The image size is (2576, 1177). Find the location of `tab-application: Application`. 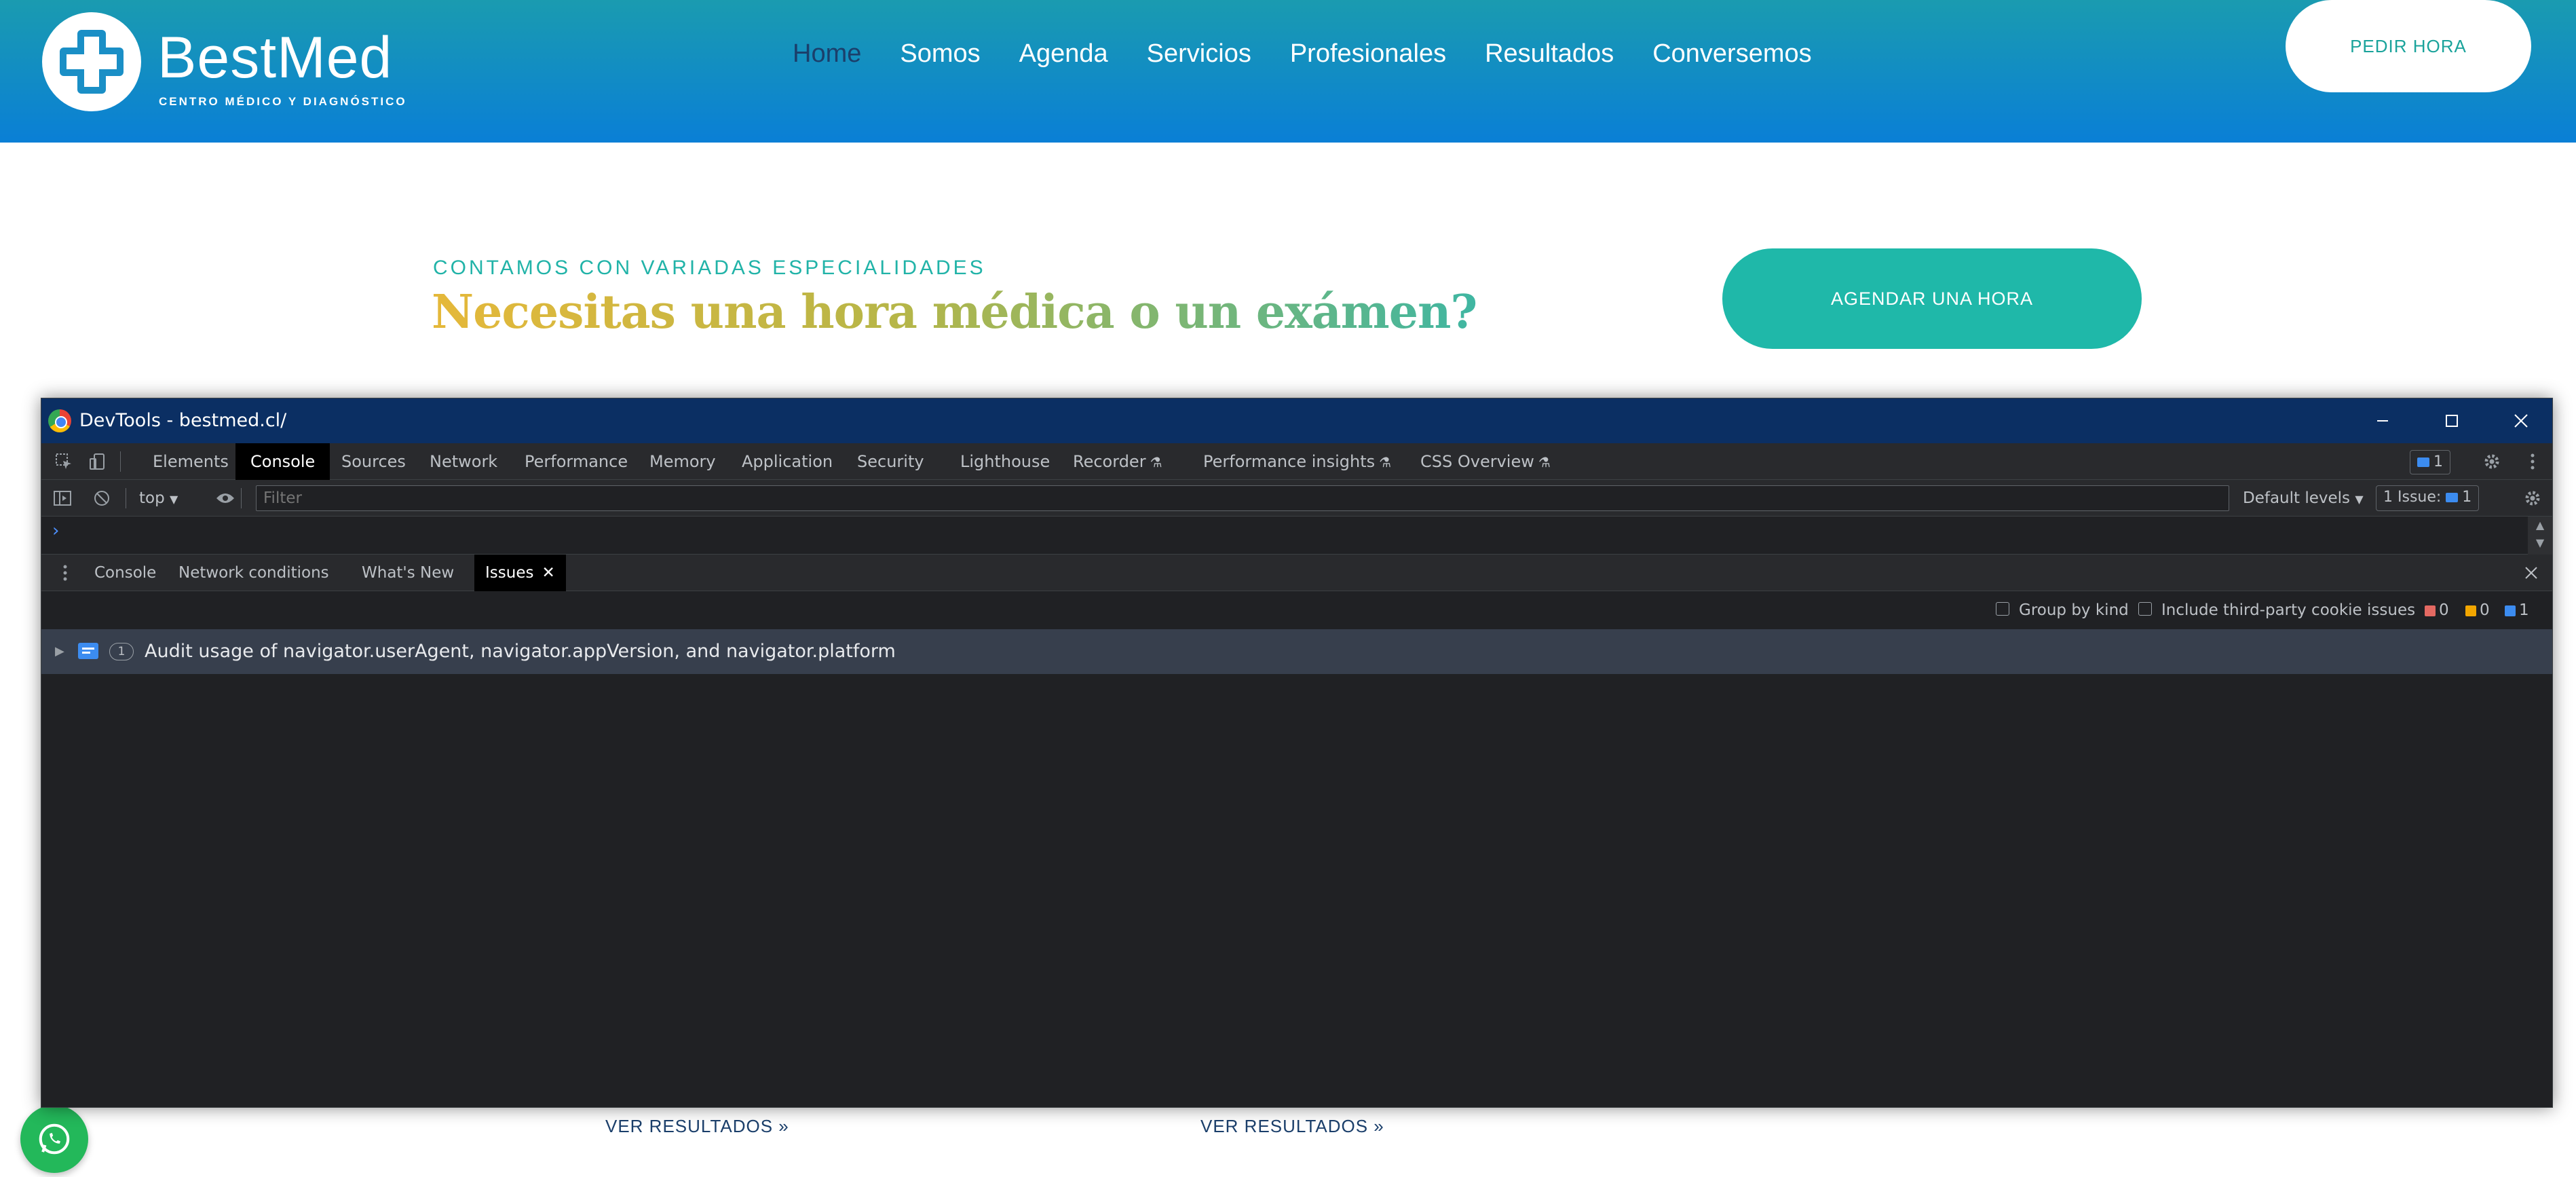

tab-application: Application is located at coordinates (787, 462).